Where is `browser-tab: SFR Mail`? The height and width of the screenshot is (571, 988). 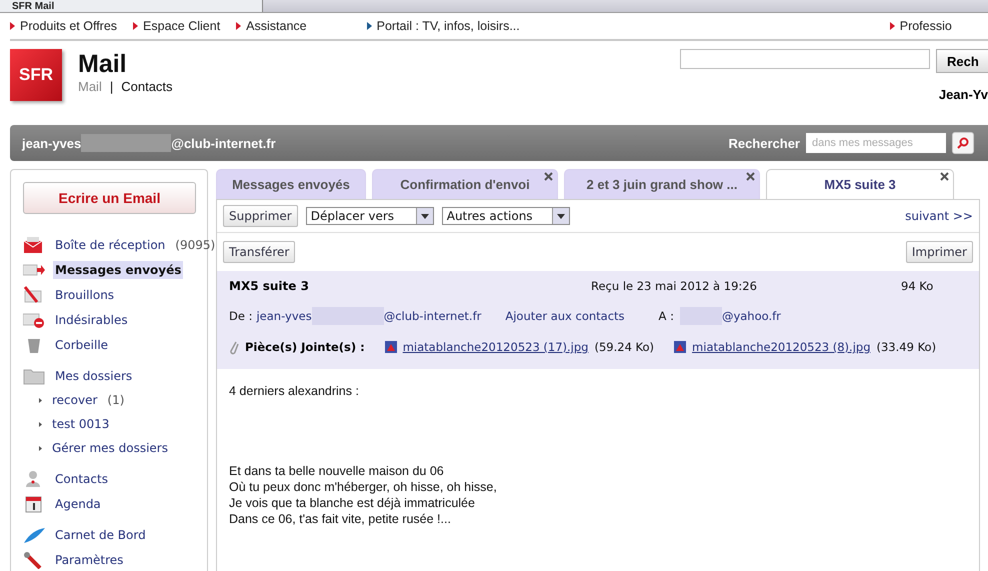 browser-tab: SFR Mail is located at coordinates (131, 6).